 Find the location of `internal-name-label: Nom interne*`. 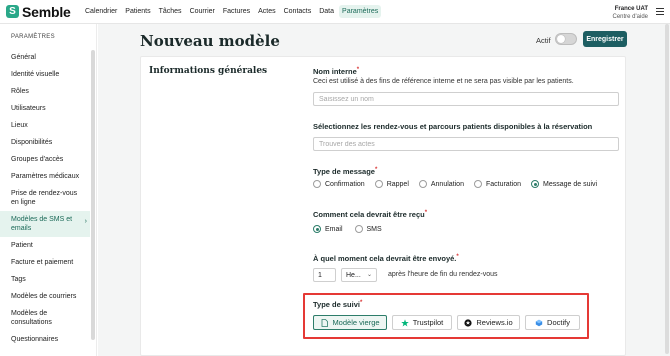

internal-name-label: Nom interne* is located at coordinates (336, 71).